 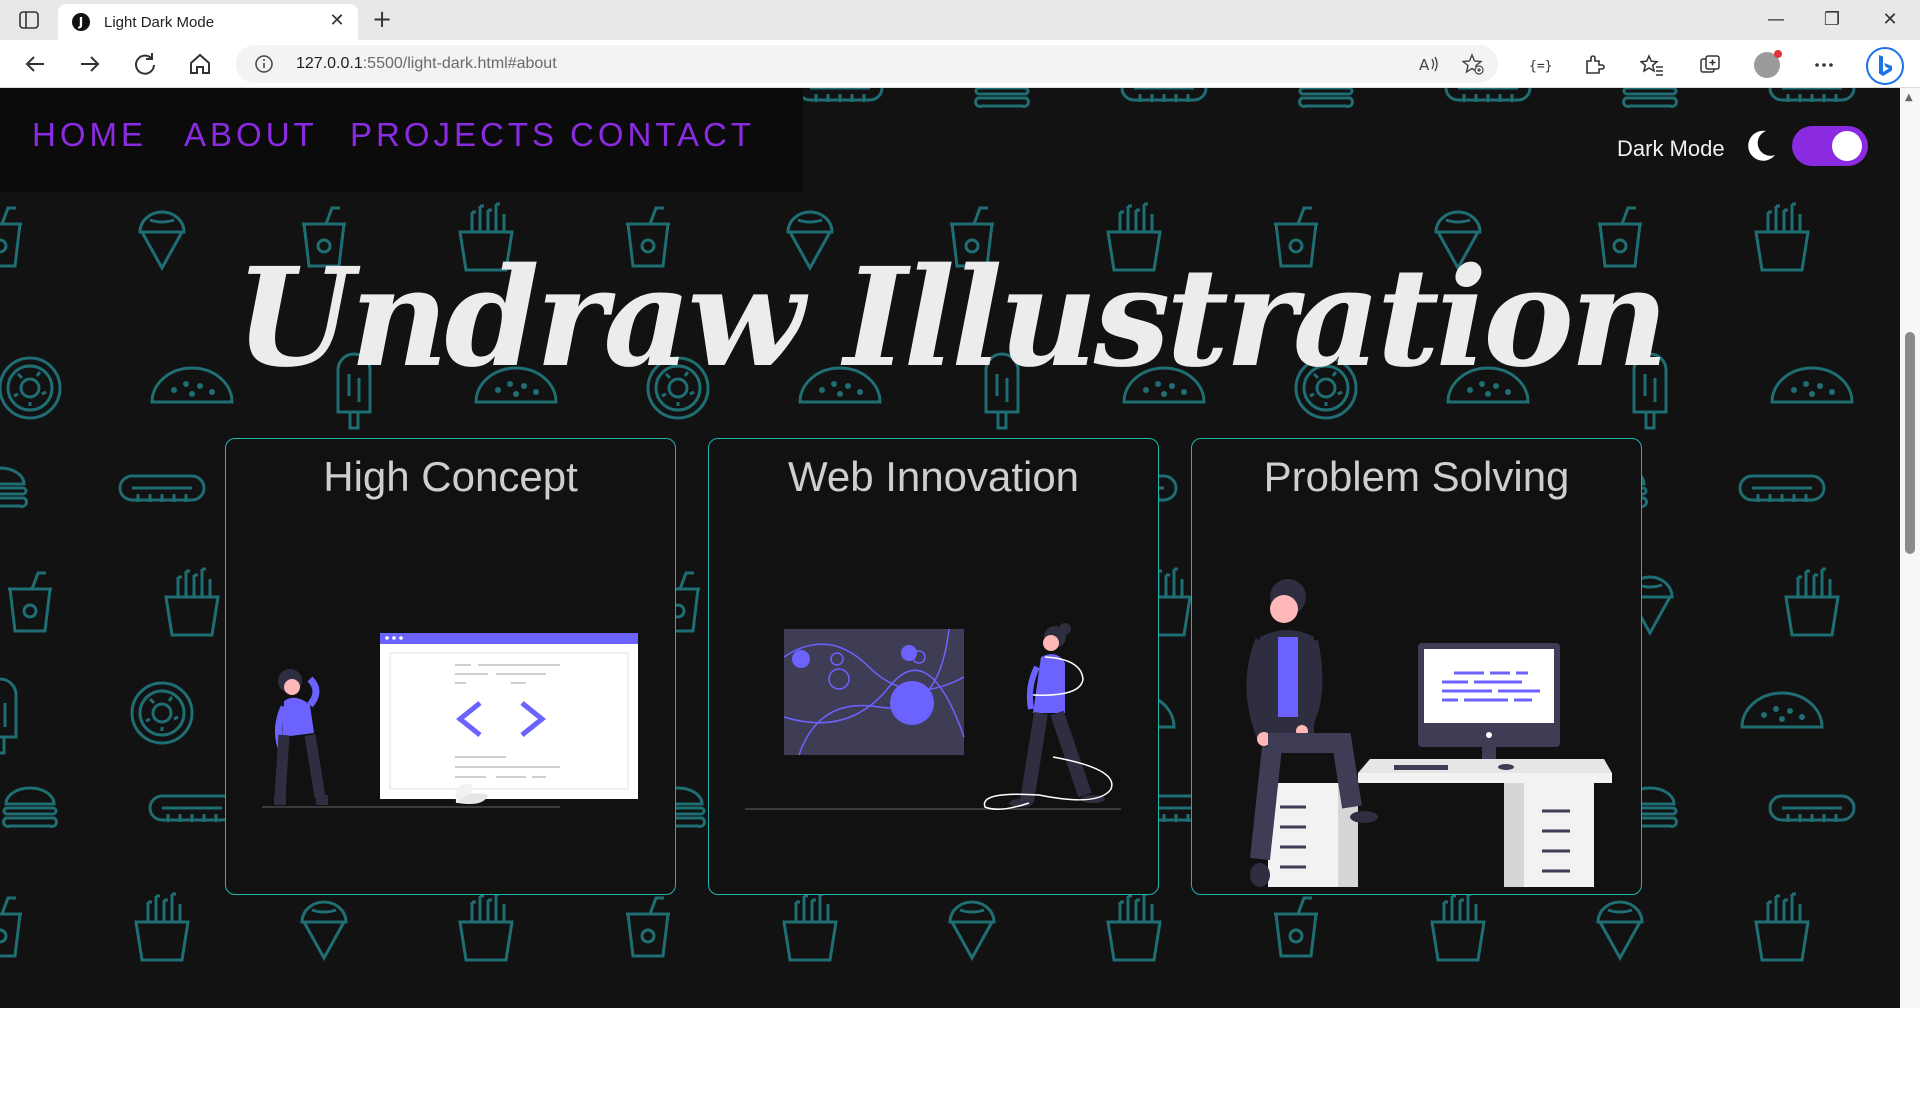 What do you see at coordinates (1909, 97) in the screenshot?
I see `scroll-up-icon: ▲` at bounding box center [1909, 97].